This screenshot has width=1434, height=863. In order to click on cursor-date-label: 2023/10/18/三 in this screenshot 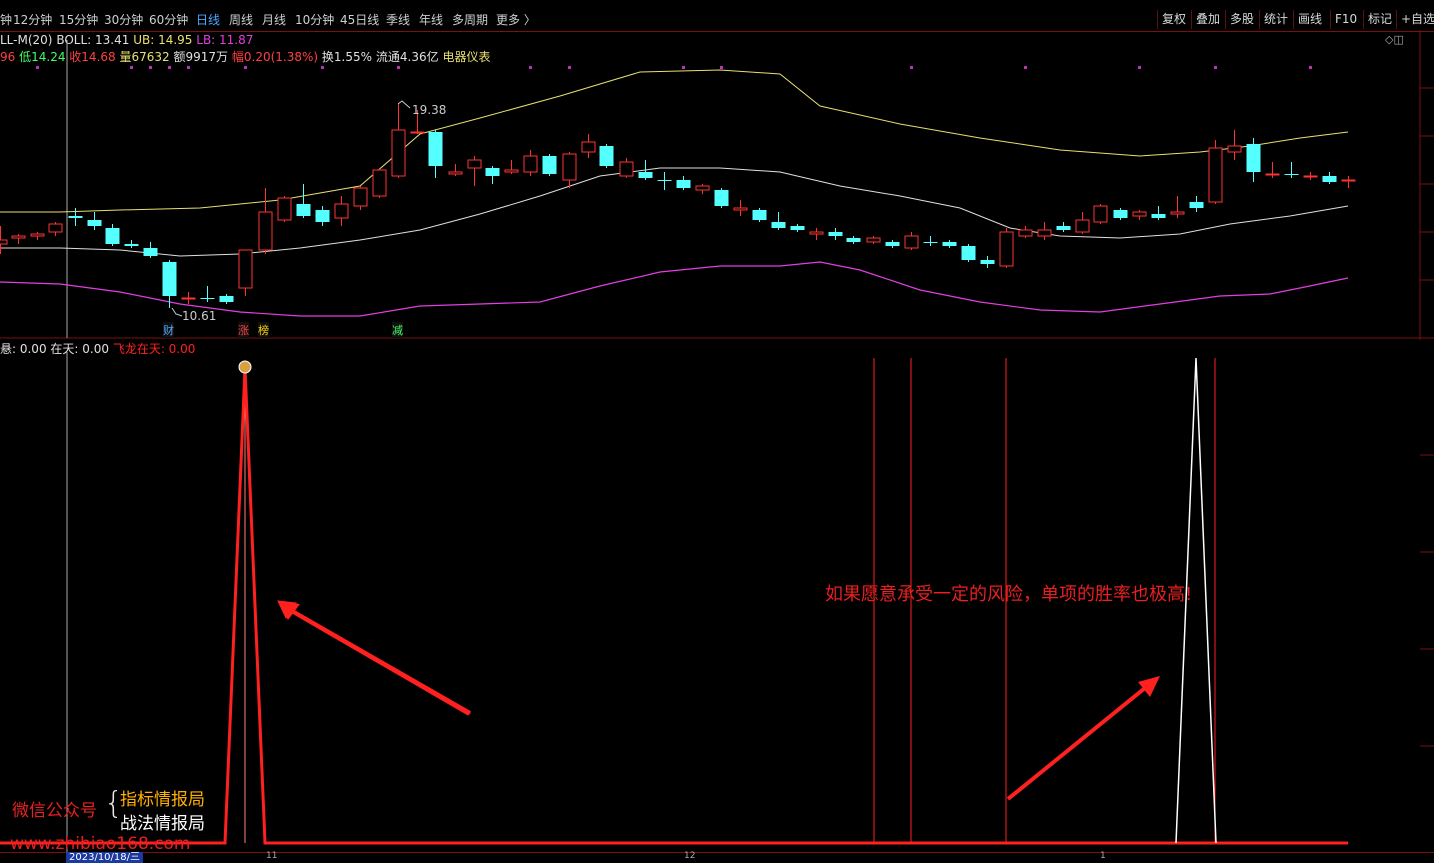, I will do `click(105, 857)`.